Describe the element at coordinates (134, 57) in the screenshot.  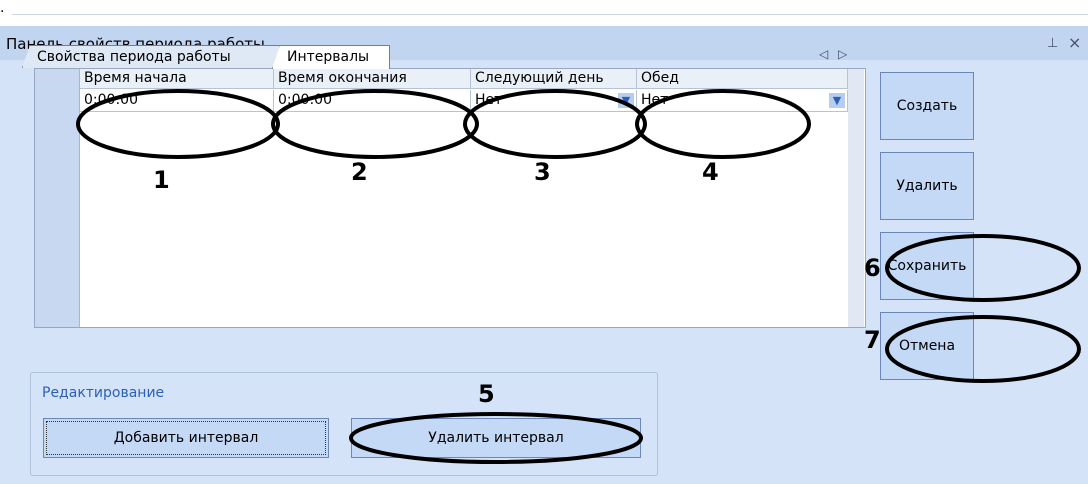
I see `tab-label: Свойства периода работы` at that location.